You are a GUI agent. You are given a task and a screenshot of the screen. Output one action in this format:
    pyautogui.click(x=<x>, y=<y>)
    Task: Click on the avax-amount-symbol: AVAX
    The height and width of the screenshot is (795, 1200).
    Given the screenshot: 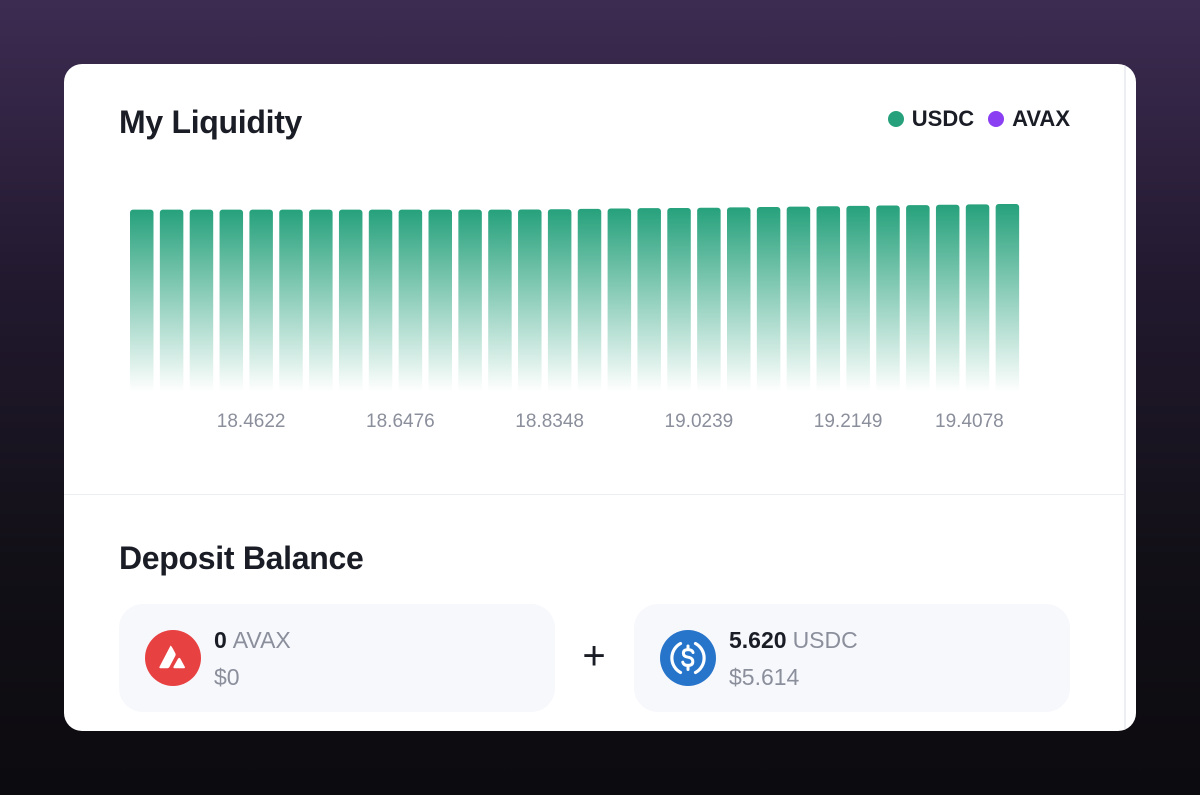 What is the action you would take?
    pyautogui.click(x=261, y=640)
    